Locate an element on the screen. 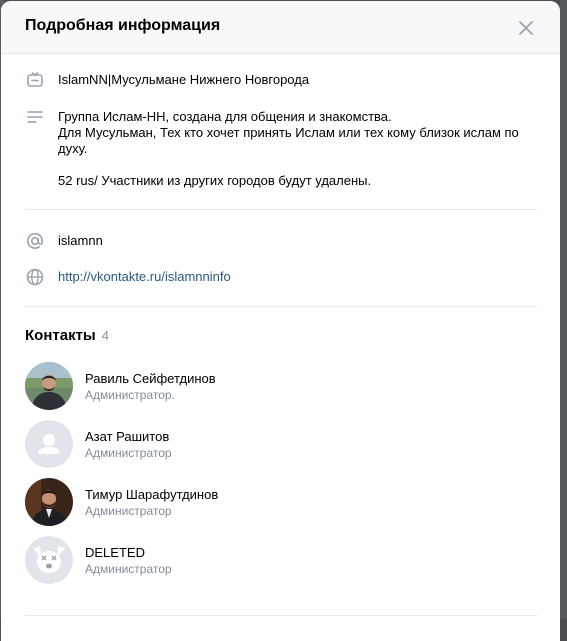  contact-item: DELETED Администратор is located at coordinates (275, 560).